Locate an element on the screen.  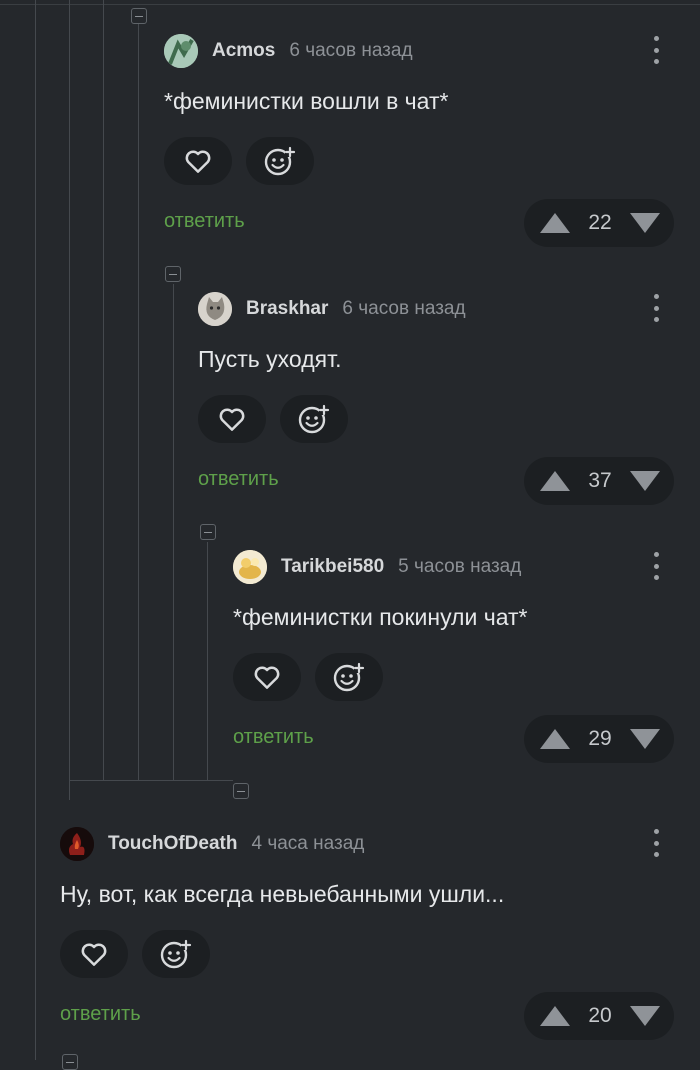
comment-time: 4 часа назад is located at coordinates (307, 844).